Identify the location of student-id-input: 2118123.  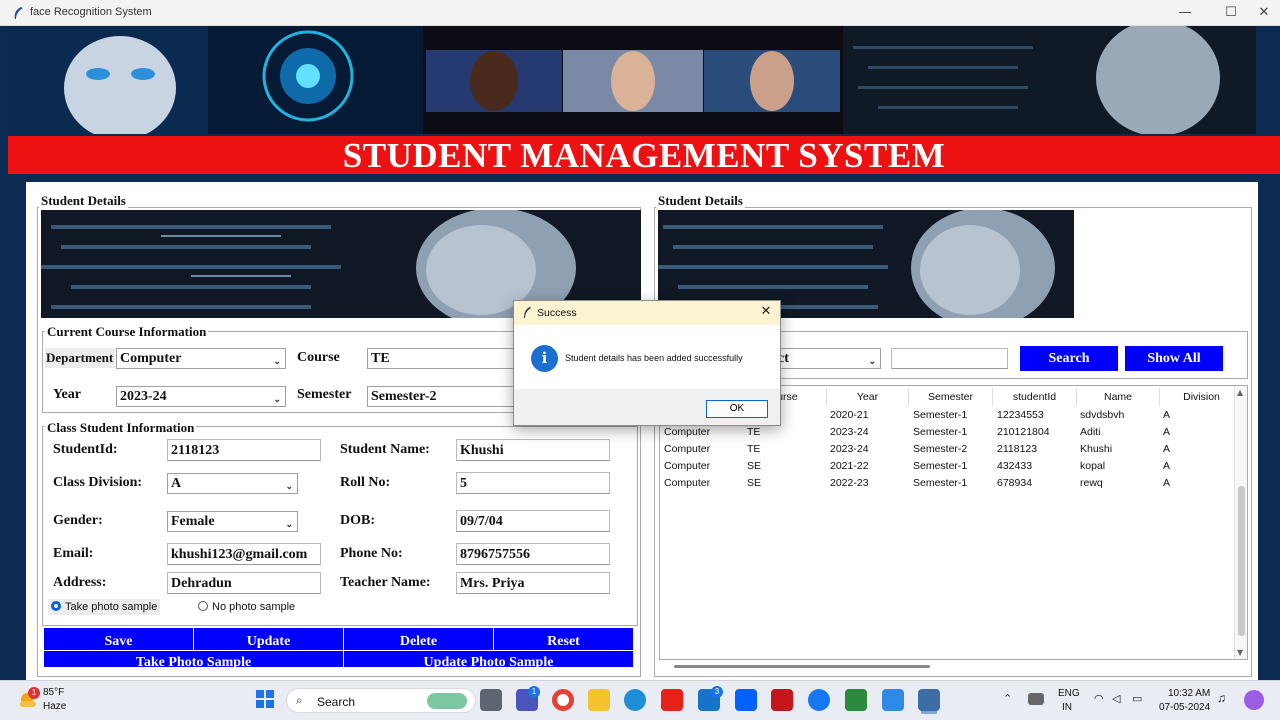
(244, 450).